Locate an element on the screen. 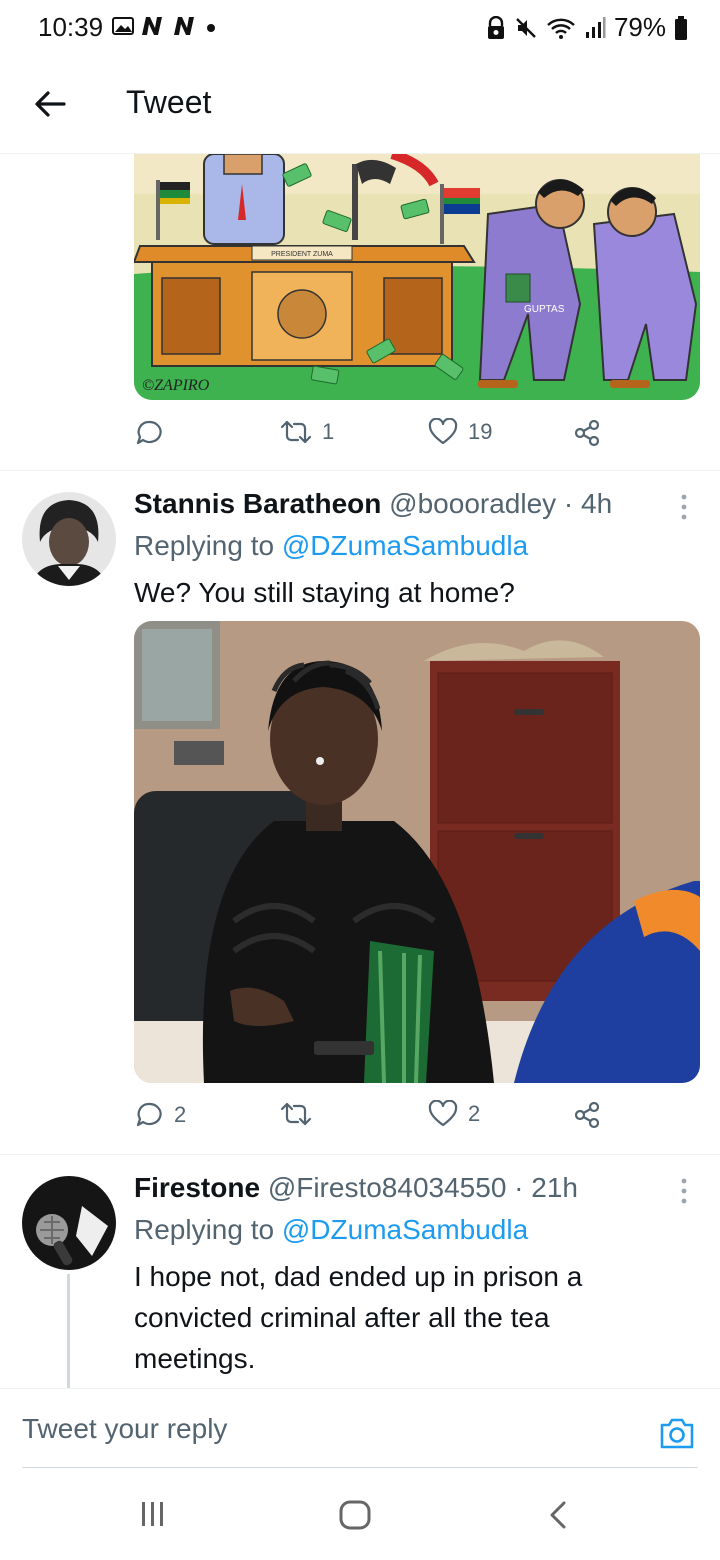  arrow-left-icon is located at coordinates (50, 104).